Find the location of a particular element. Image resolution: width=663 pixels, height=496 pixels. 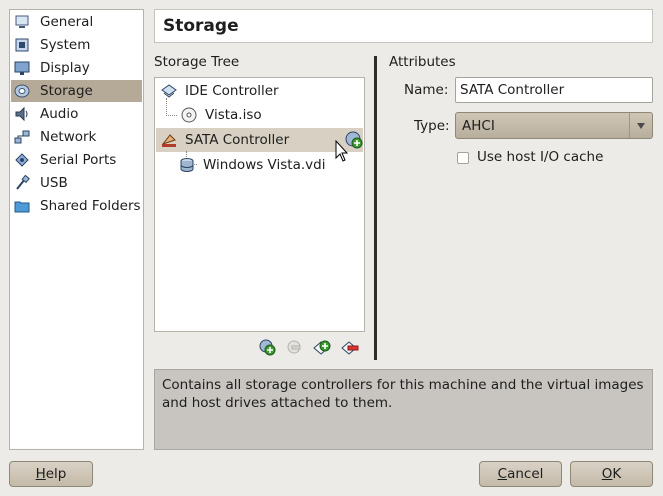

tree-item-windows-vista-vdi: Windows Vista.vdi is located at coordinates (259, 165).